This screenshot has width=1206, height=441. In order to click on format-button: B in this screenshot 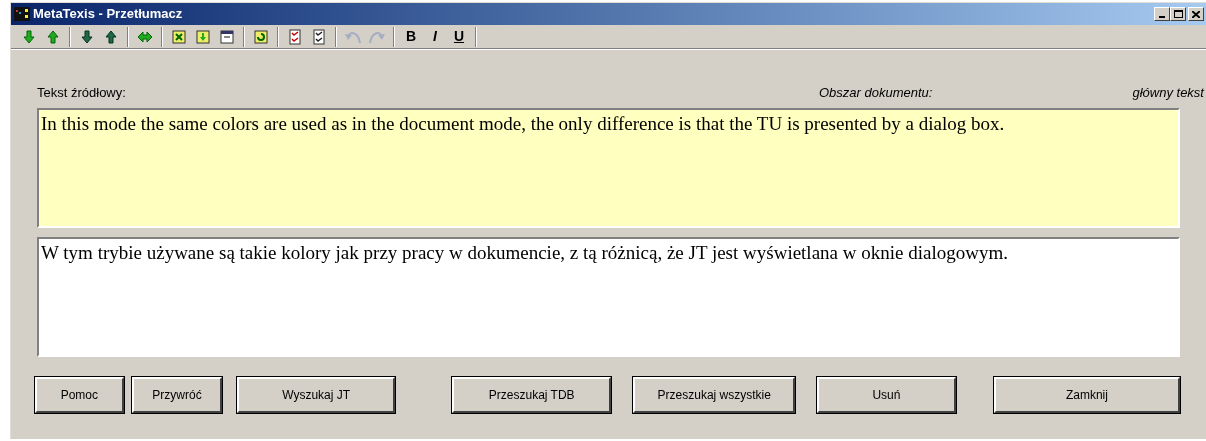, I will do `click(411, 36)`.